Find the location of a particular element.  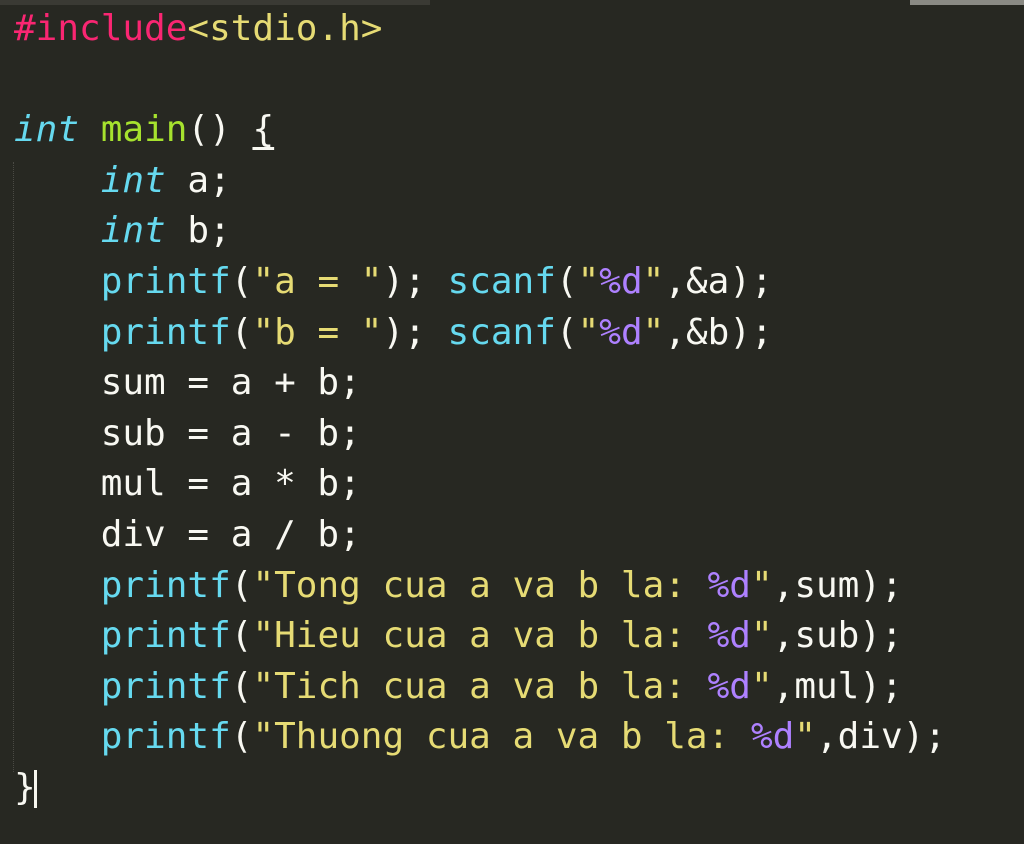

code-token-plain: ,sub); is located at coordinates (837, 636).